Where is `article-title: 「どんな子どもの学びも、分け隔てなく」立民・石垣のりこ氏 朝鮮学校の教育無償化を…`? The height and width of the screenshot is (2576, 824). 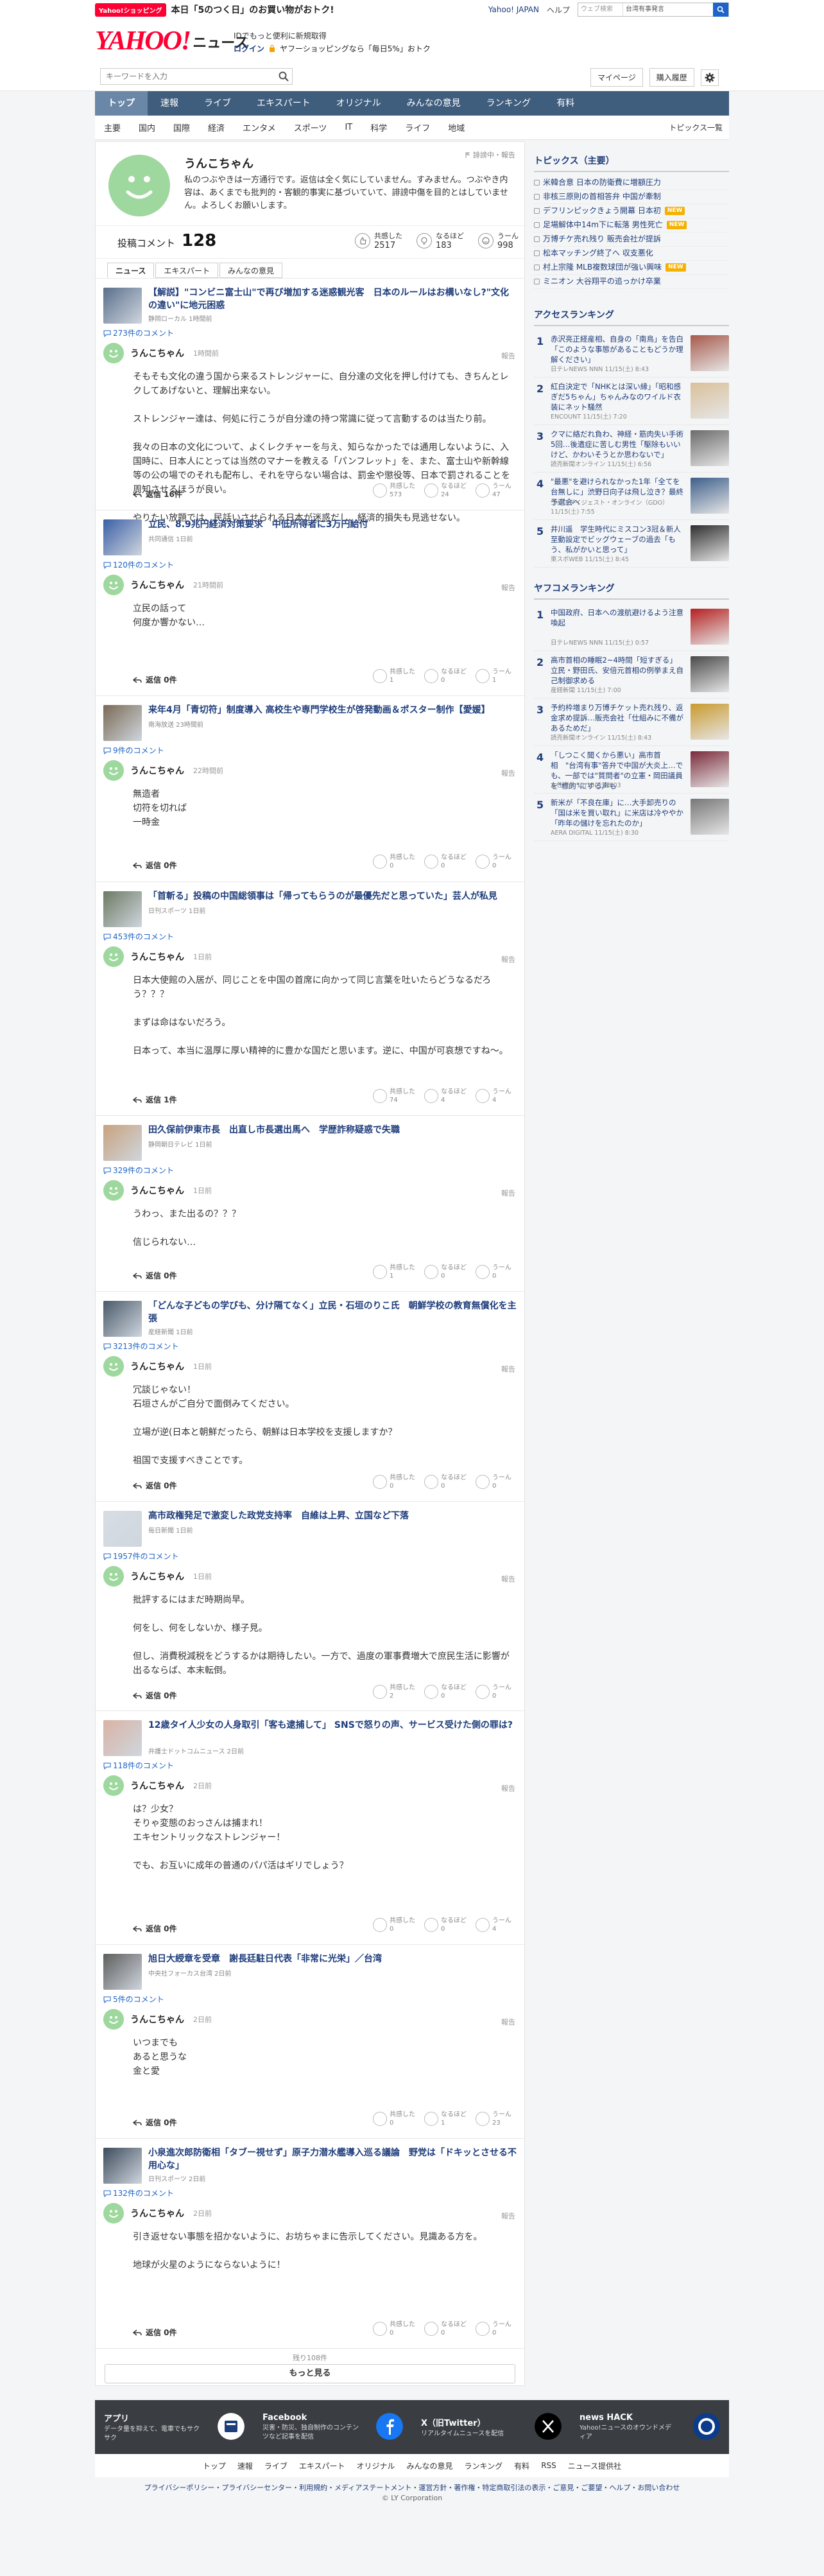 article-title: 「どんな子どもの学びも、分け隔てなく」立民・石垣のりこ氏 朝鮮学校の教育無償化を… is located at coordinates (332, 1312).